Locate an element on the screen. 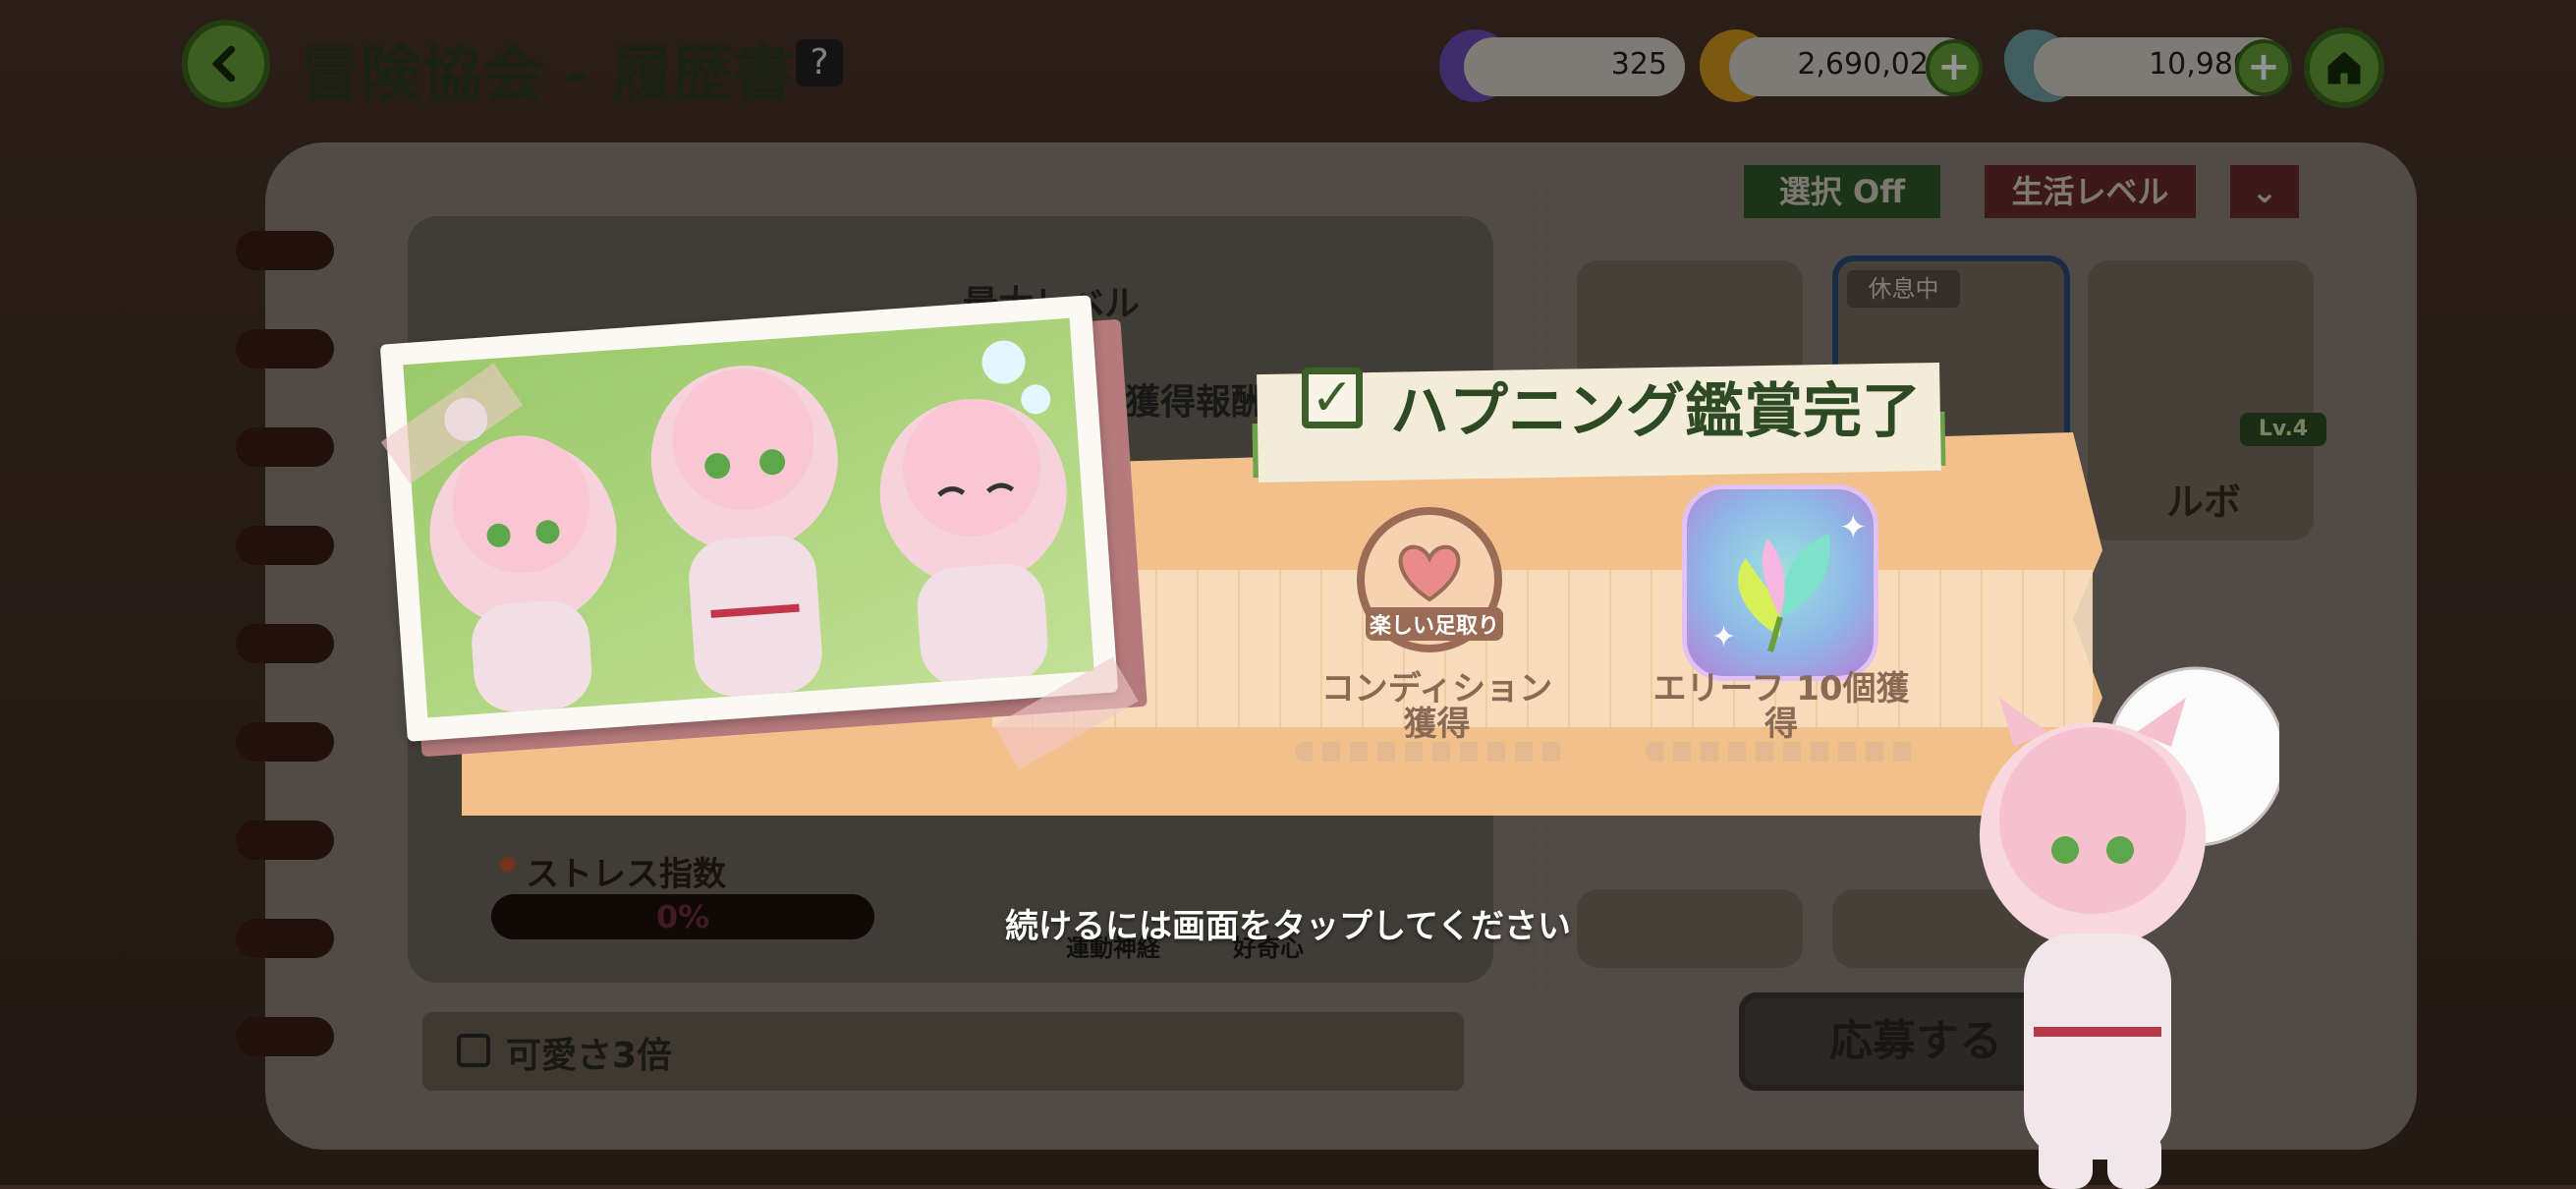 The height and width of the screenshot is (1189, 2576). eleaf-reward-line1: エリーフ 10個獲 is located at coordinates (1781, 688).